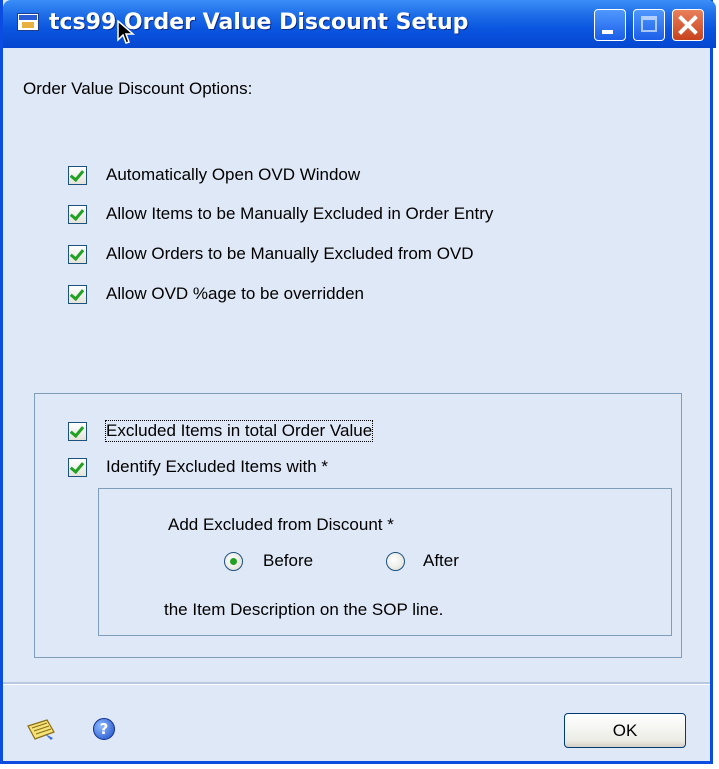 Image resolution: width=719 pixels, height=769 pixels. Describe the element at coordinates (356, 683) in the screenshot. I see `footer-separator` at that location.